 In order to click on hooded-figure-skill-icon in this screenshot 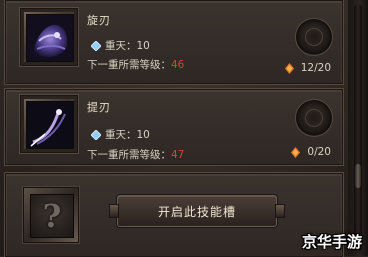, I will do `click(50, 38)`.